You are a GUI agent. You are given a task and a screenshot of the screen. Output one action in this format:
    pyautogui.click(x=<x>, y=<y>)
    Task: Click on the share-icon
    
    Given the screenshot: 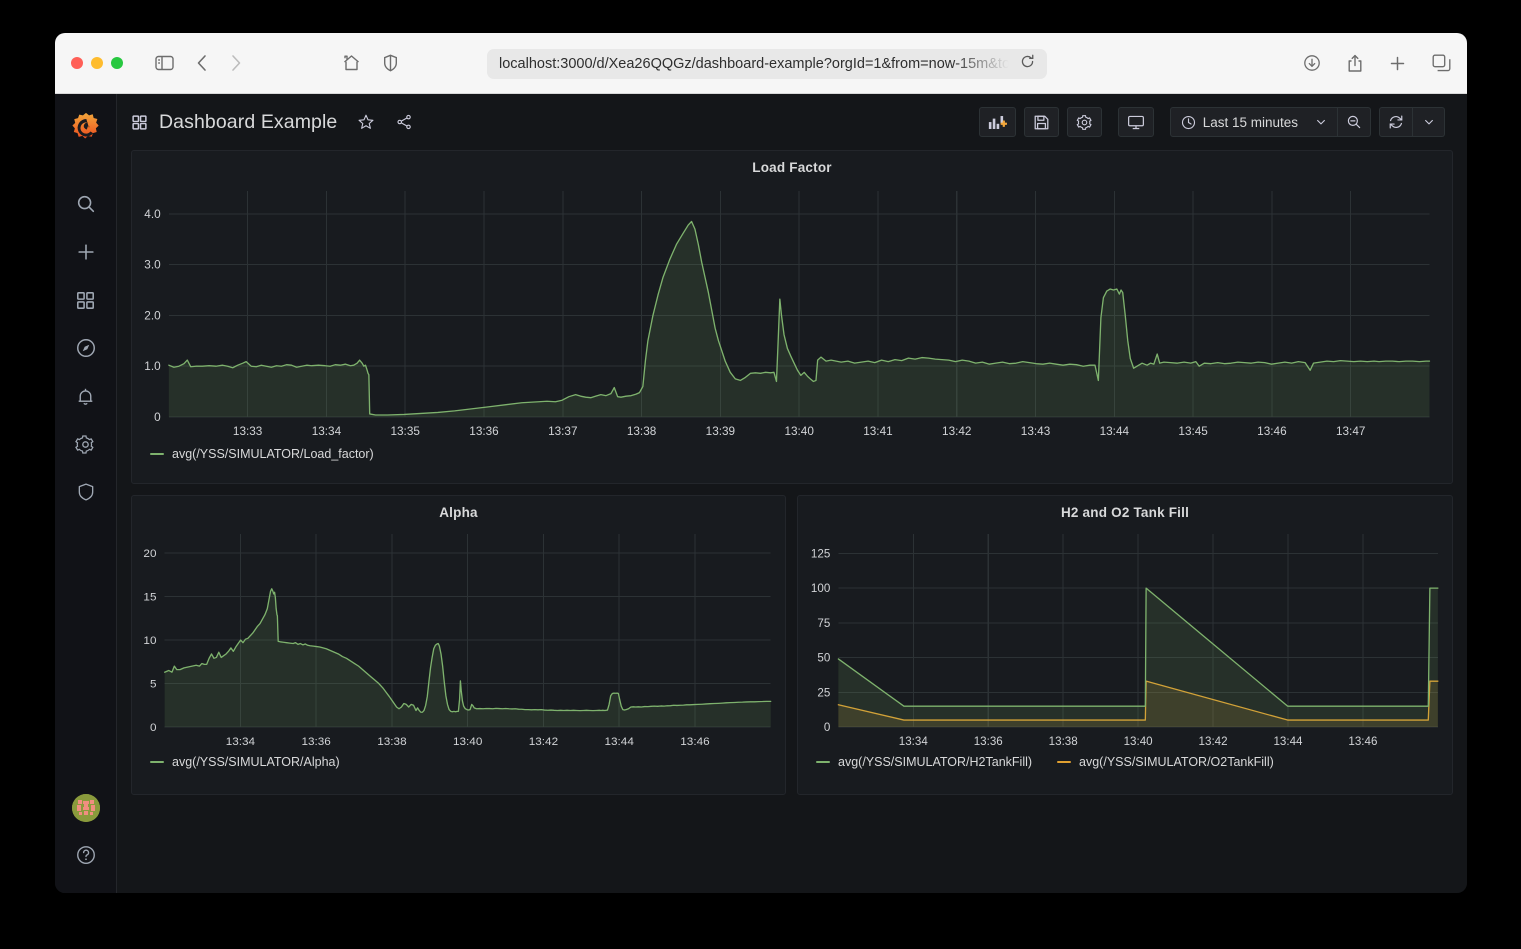 What is the action you would take?
    pyautogui.click(x=1355, y=63)
    